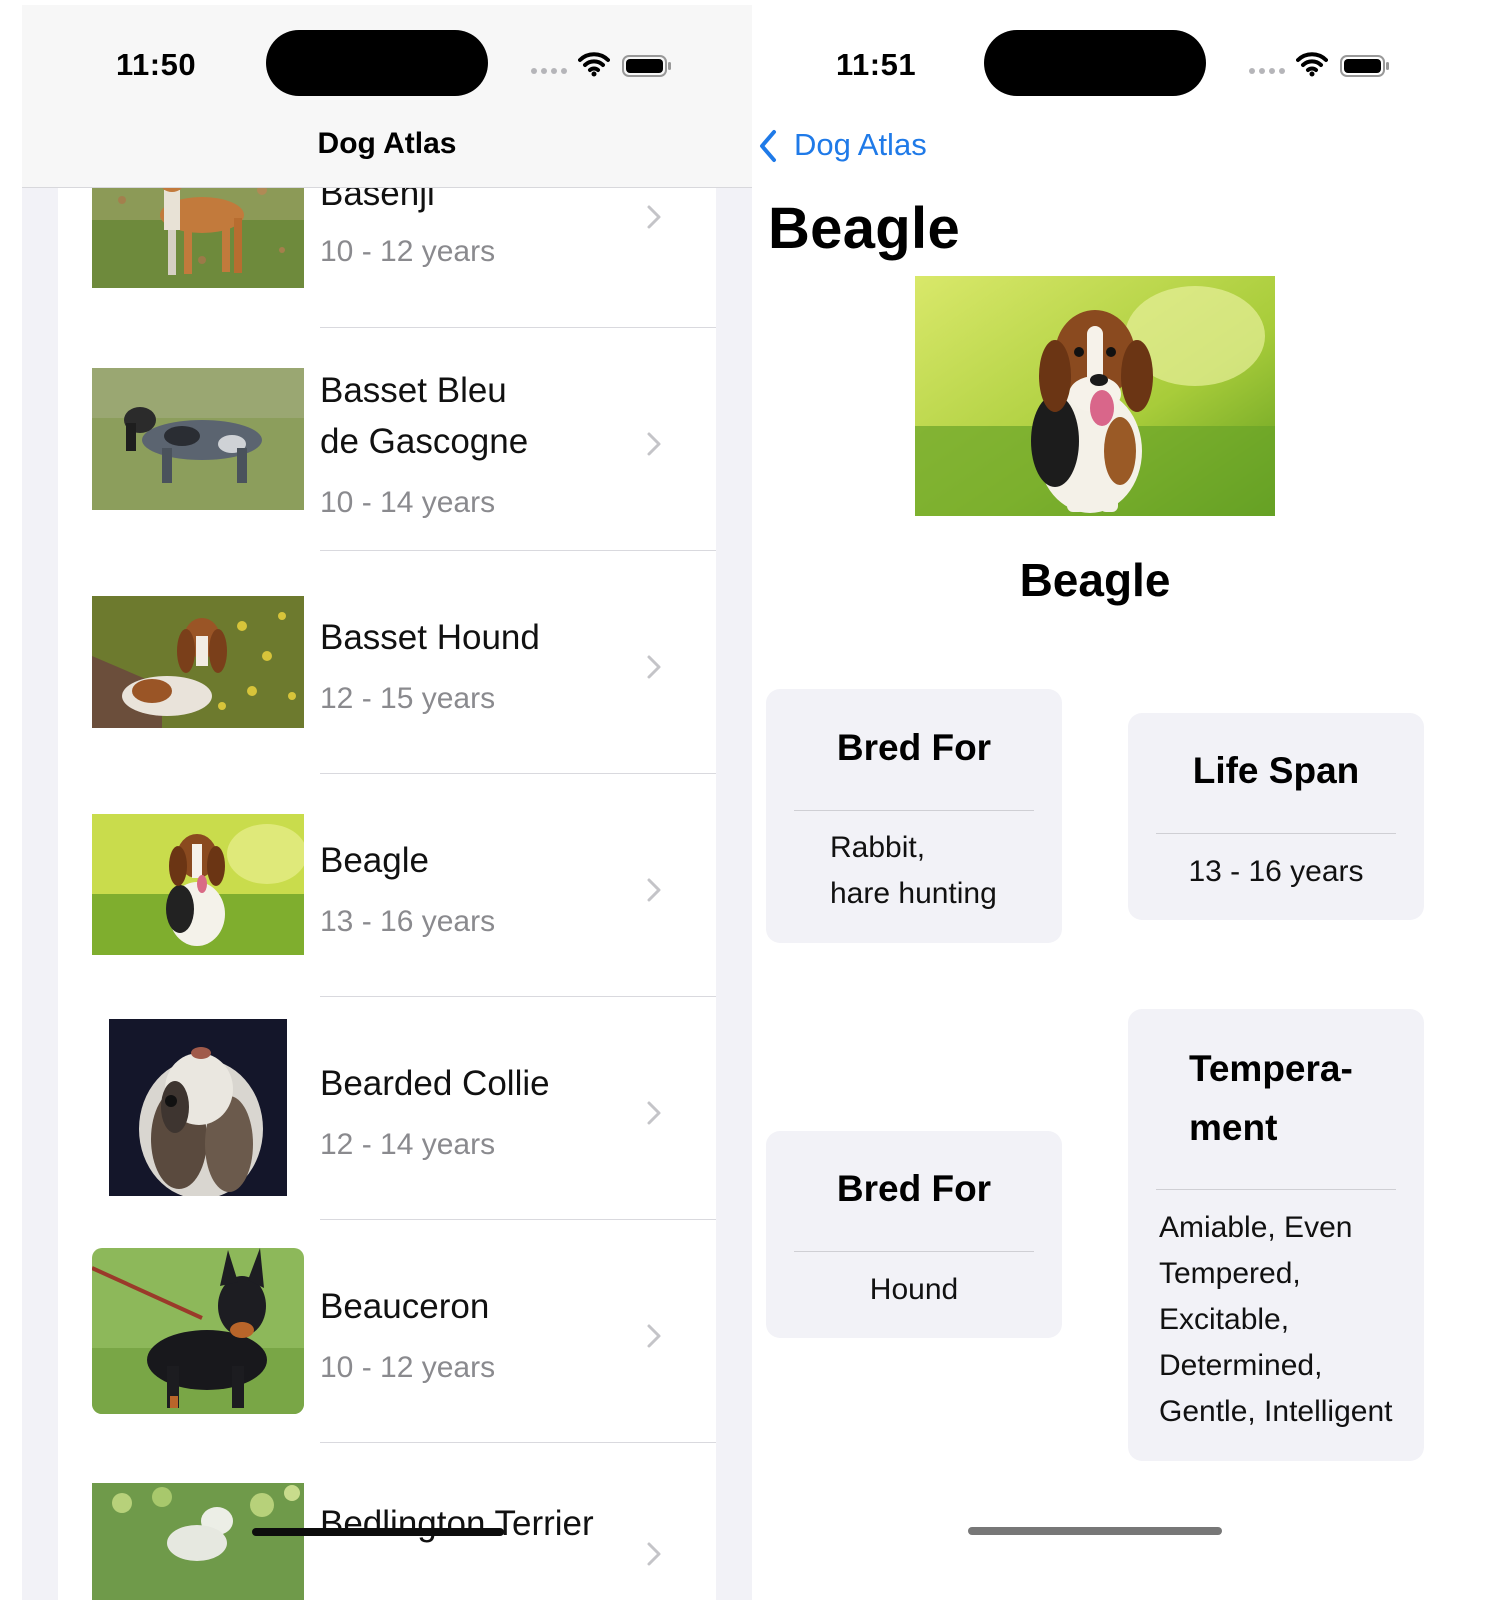  Describe the element at coordinates (198, 1107) in the screenshot. I see `bearded-collie-photo` at that location.